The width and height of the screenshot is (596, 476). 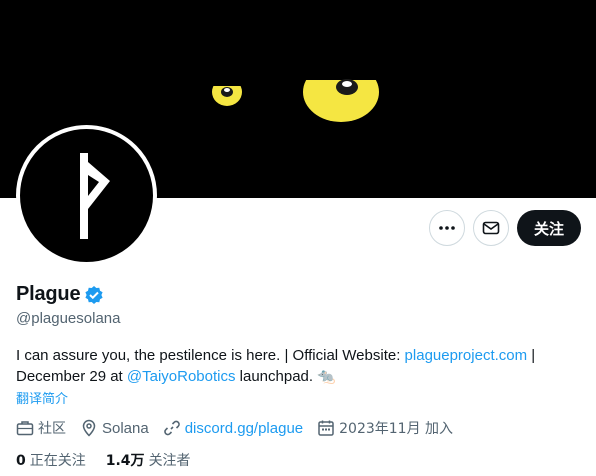 I want to click on more-button, so click(x=447, y=228).